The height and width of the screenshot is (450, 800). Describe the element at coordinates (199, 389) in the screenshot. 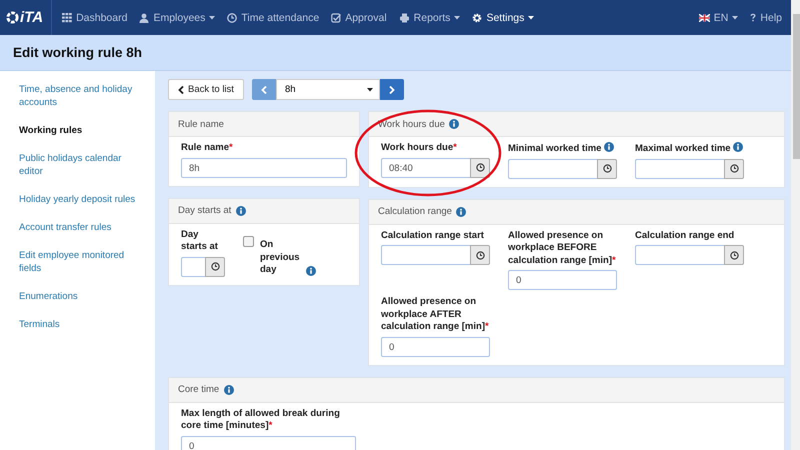

I see `panel-title: Core time` at that location.